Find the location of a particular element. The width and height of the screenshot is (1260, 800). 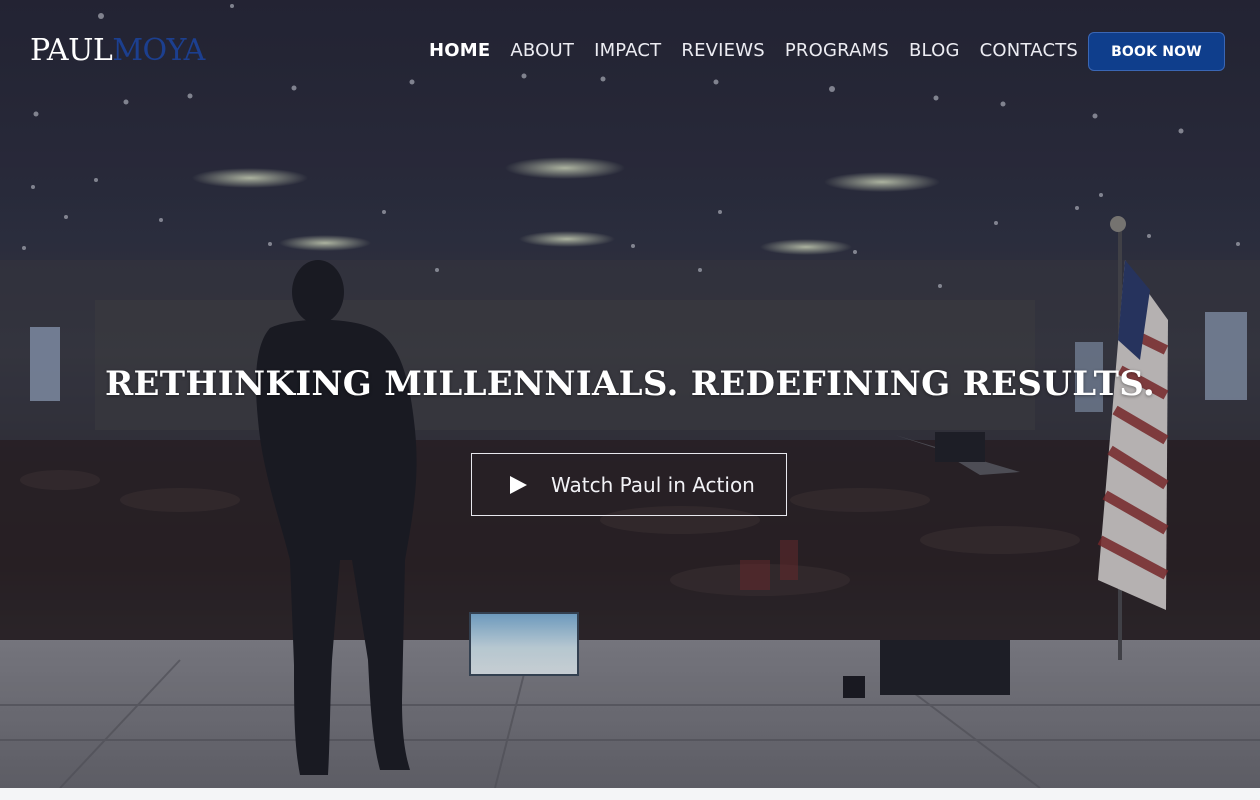

nav-item-impact: IMPACT is located at coordinates (627, 51).